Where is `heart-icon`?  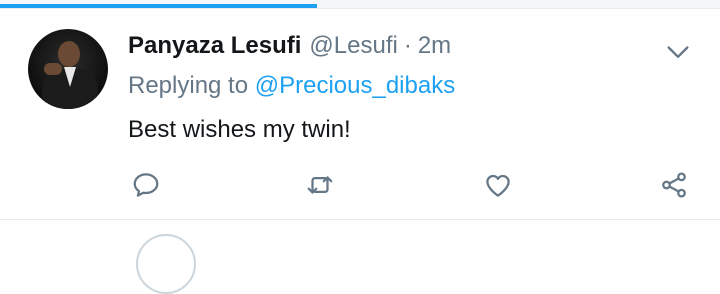
heart-icon is located at coordinates (498, 185).